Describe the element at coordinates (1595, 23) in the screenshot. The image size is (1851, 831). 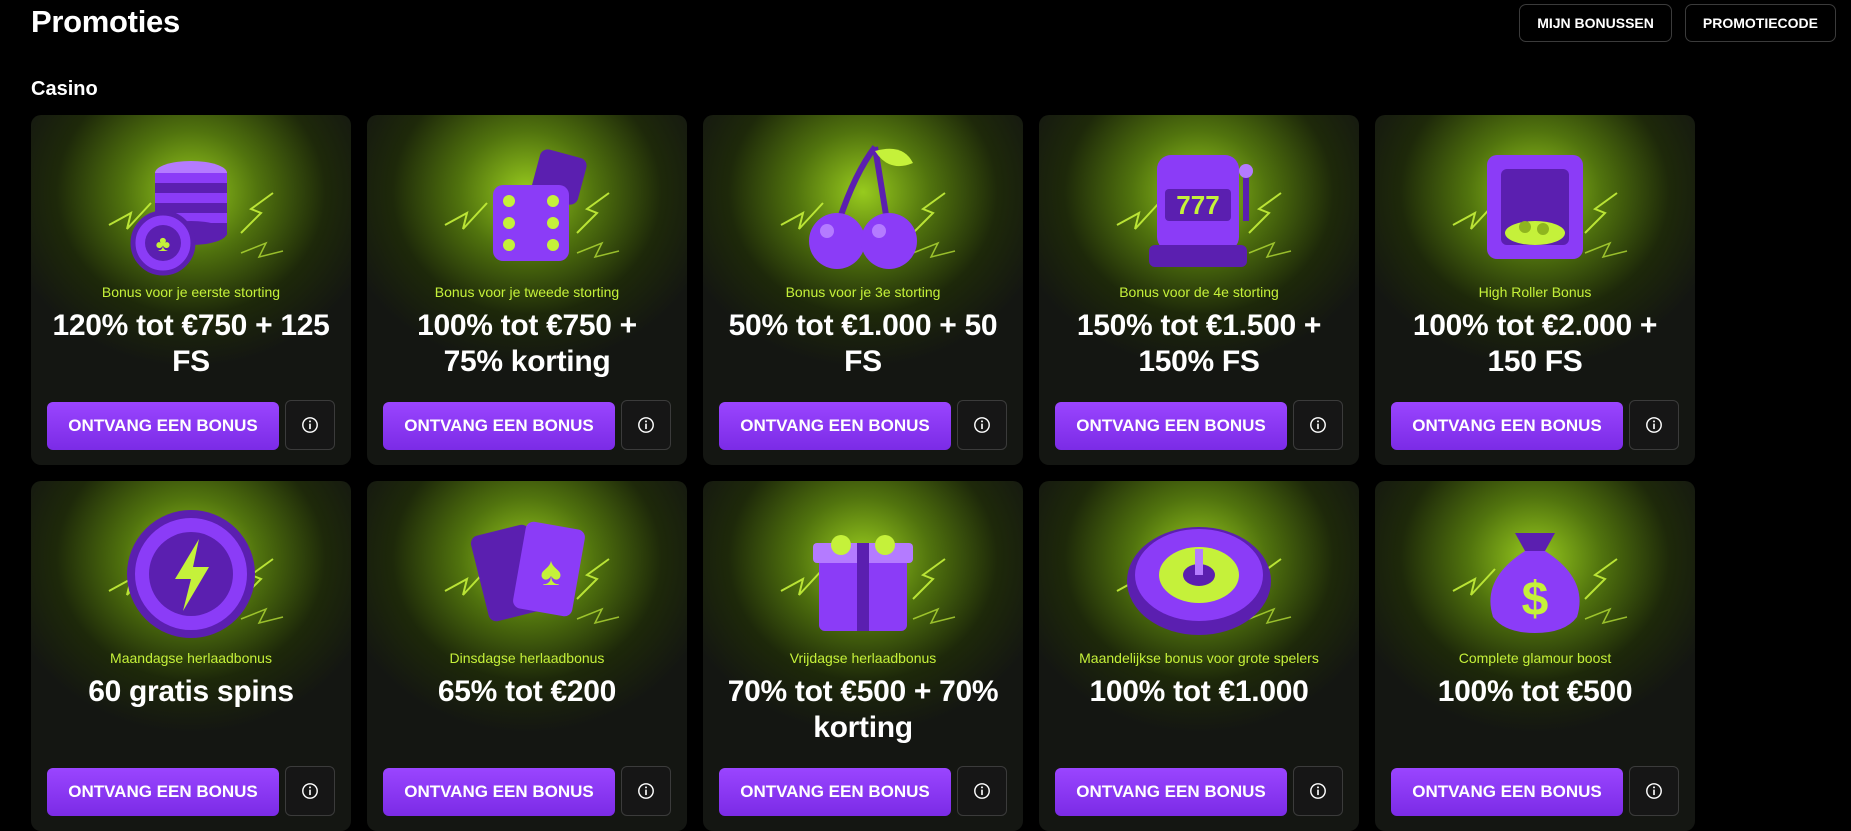
I see `my-bonuses-button: MIJN BONUSSEN` at that location.